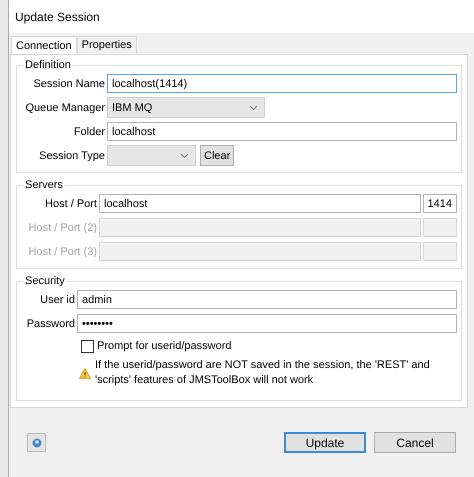  I want to click on help-icon, so click(37, 443).